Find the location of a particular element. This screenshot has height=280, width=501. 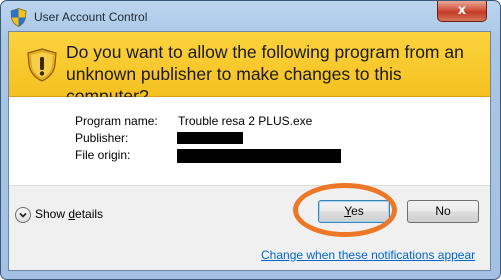

title-bar: User Account Control x is located at coordinates (250, 17).